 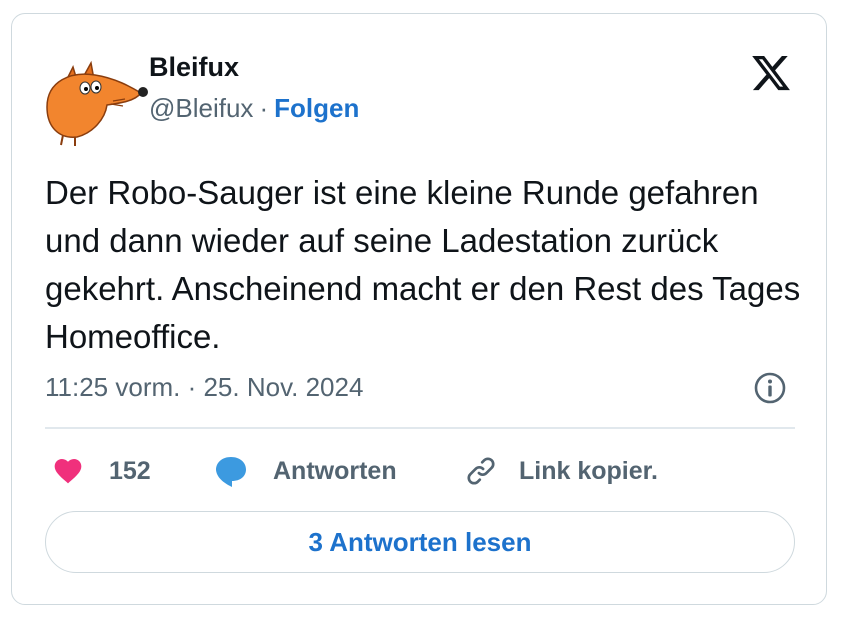 I want to click on heart-icon, so click(x=68, y=471).